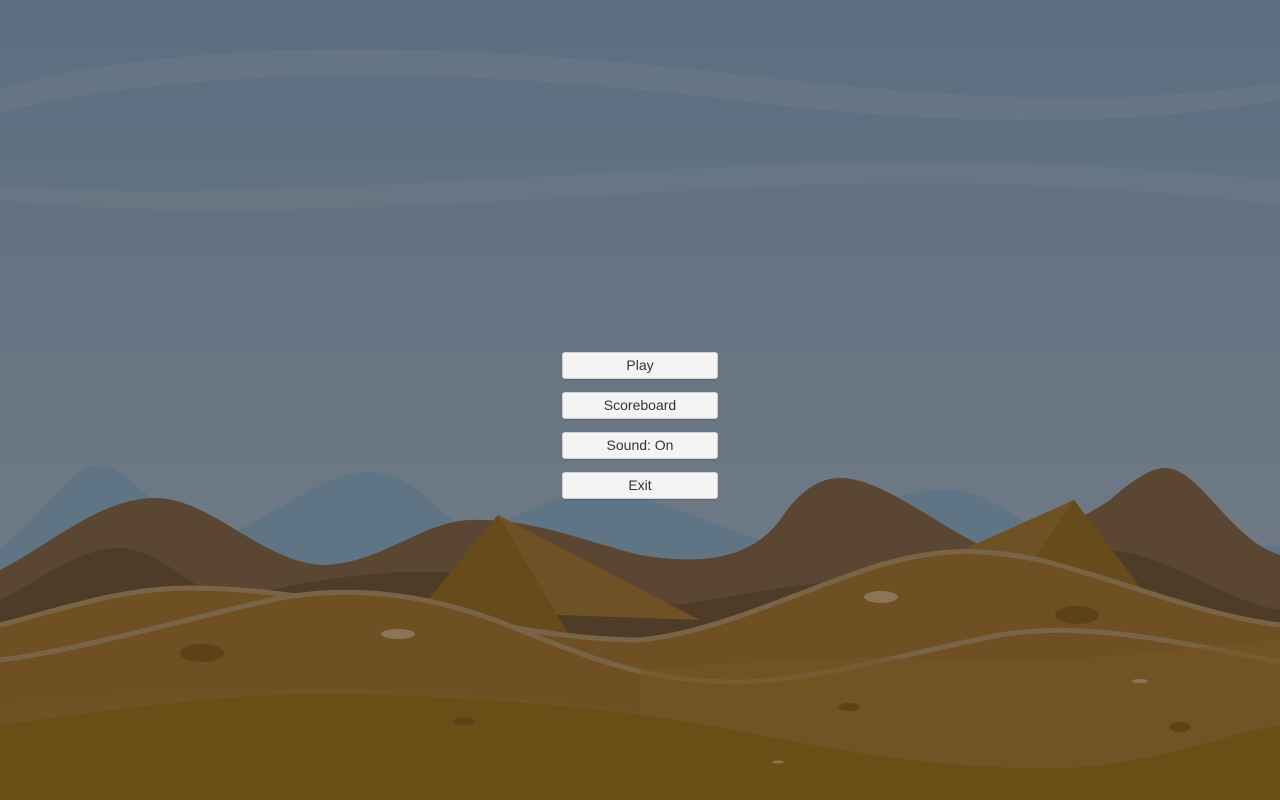 The image size is (1280, 800). What do you see at coordinates (640, 485) in the screenshot?
I see `exit-button: Exit` at bounding box center [640, 485].